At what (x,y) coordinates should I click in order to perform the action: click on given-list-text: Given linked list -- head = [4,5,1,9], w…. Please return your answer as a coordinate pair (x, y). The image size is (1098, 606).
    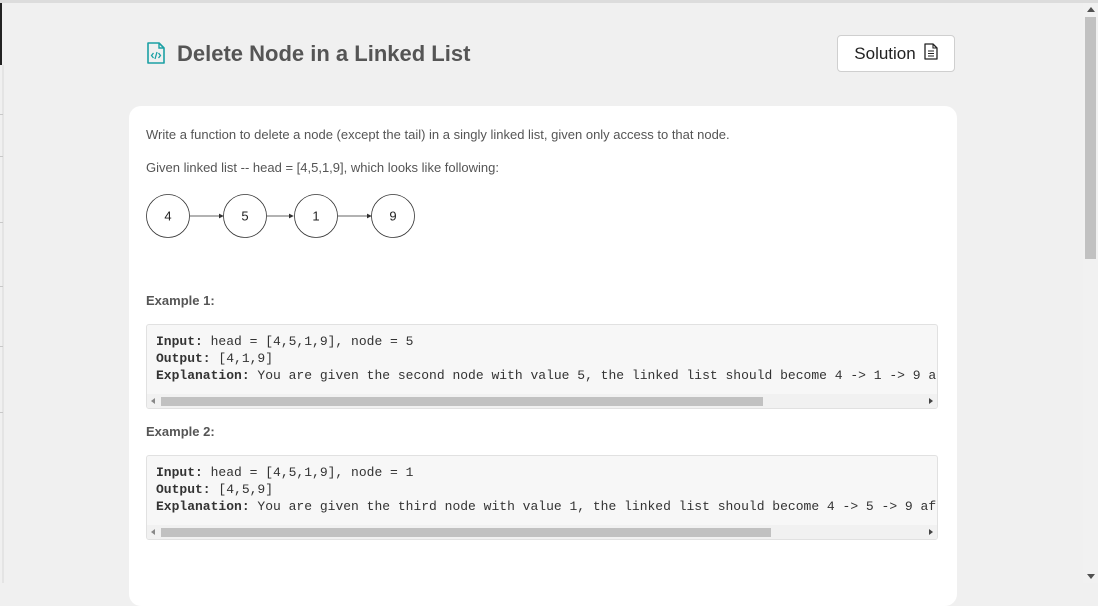
    Looking at the image, I should click on (322, 167).